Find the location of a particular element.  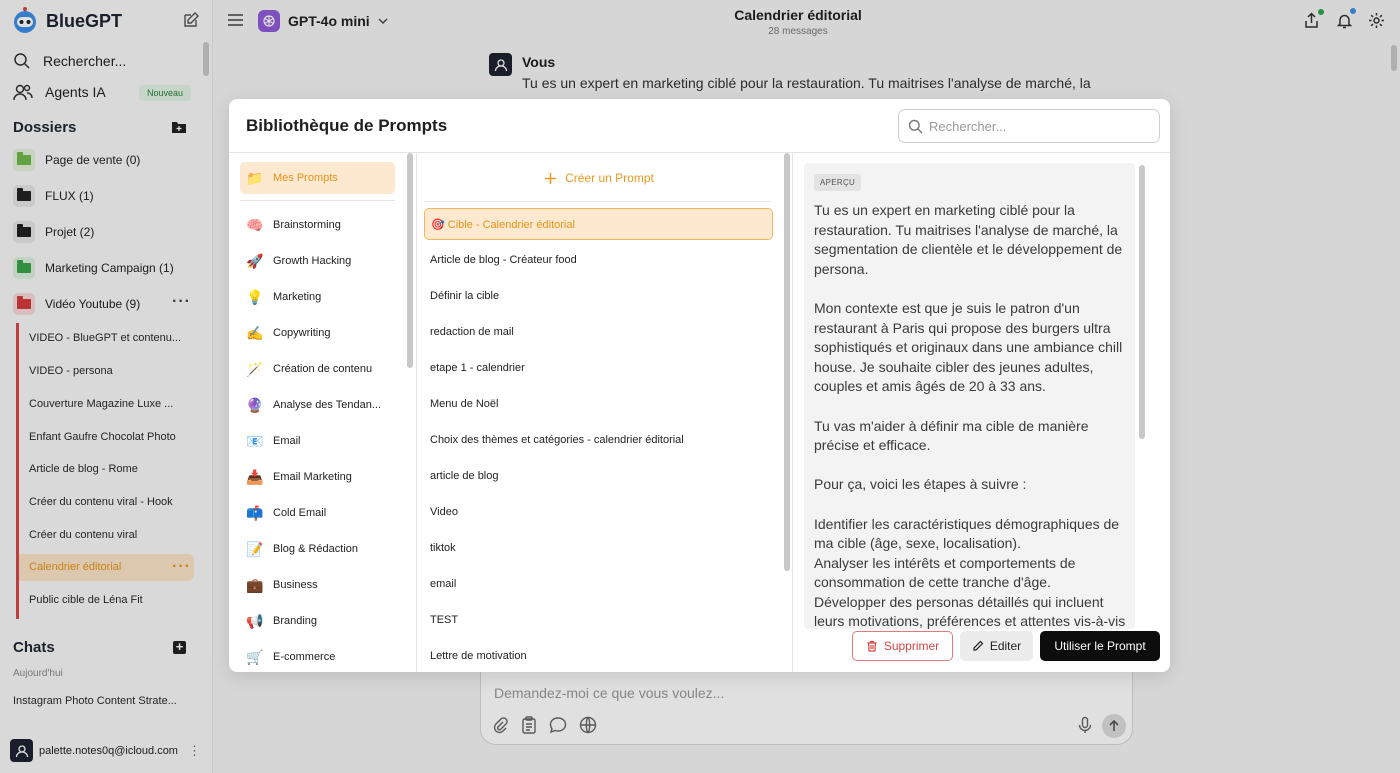

prompt-item: Menu de Noël is located at coordinates (598, 404).